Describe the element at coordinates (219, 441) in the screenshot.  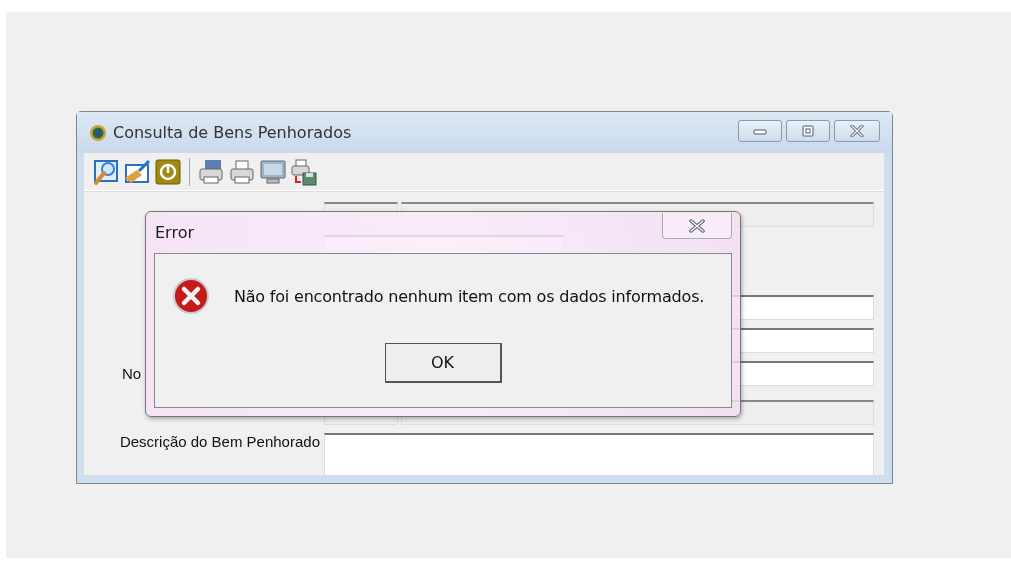
I see `field-label: Descrição do Bem Penhorado` at that location.